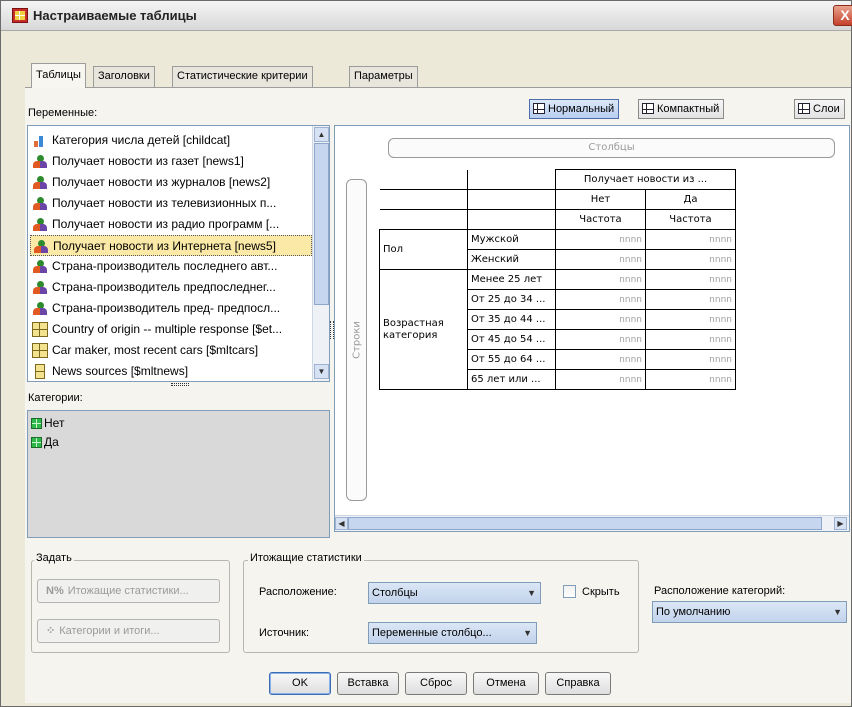  Describe the element at coordinates (569, 591) in the screenshot. I see `hide-checkbox` at that location.